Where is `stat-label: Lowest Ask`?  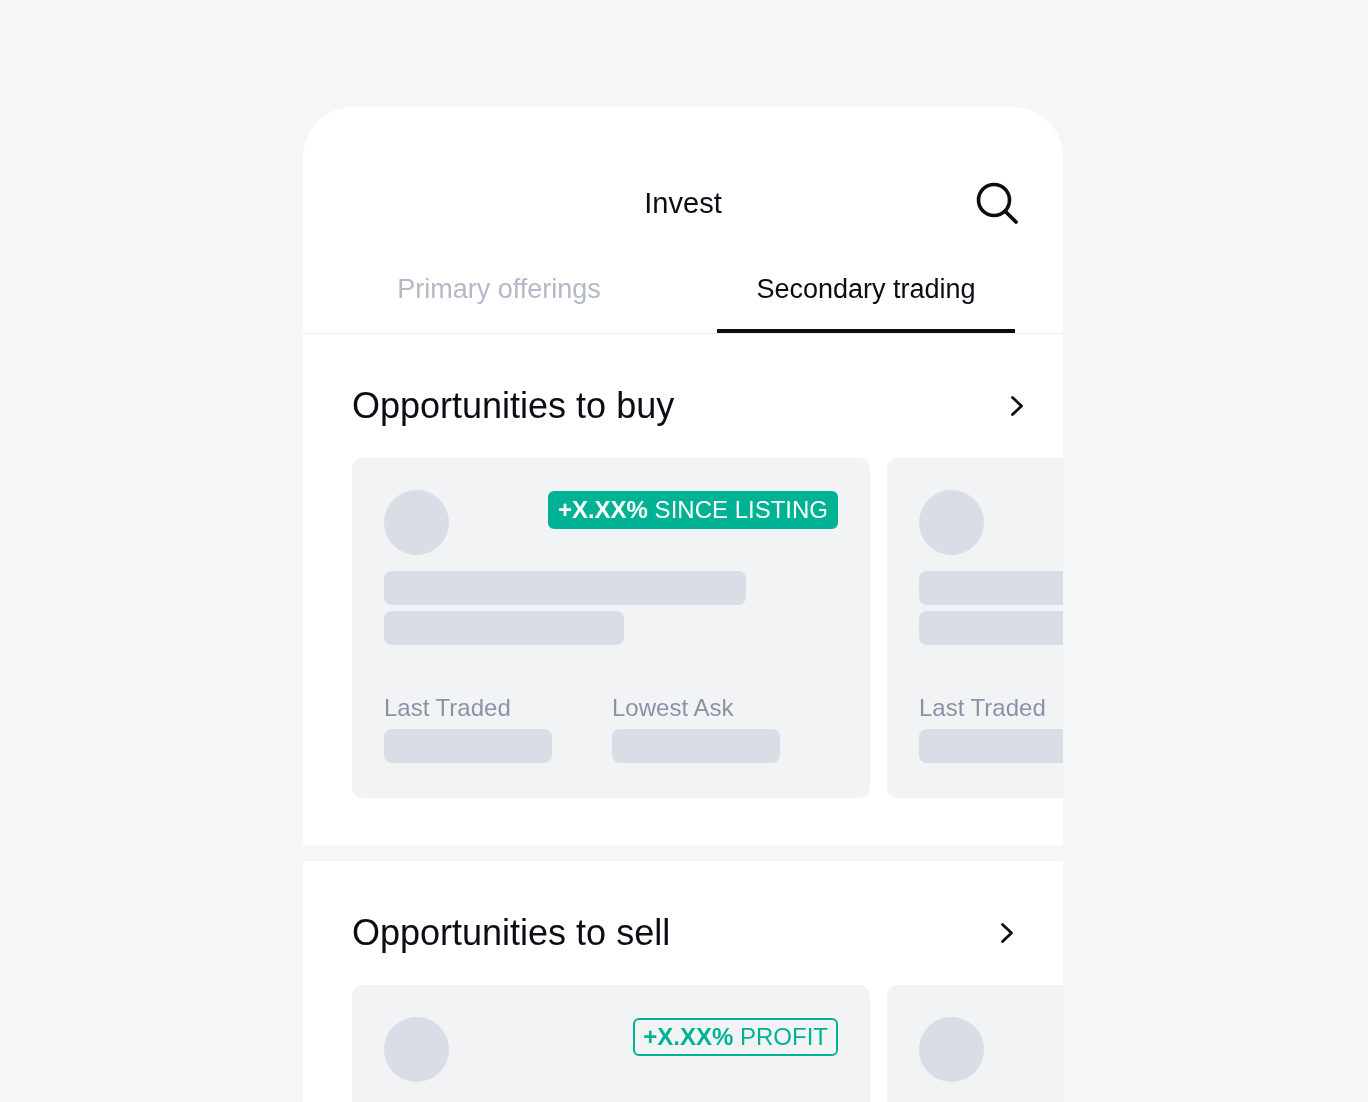
stat-label: Lowest Ask is located at coordinates (673, 708).